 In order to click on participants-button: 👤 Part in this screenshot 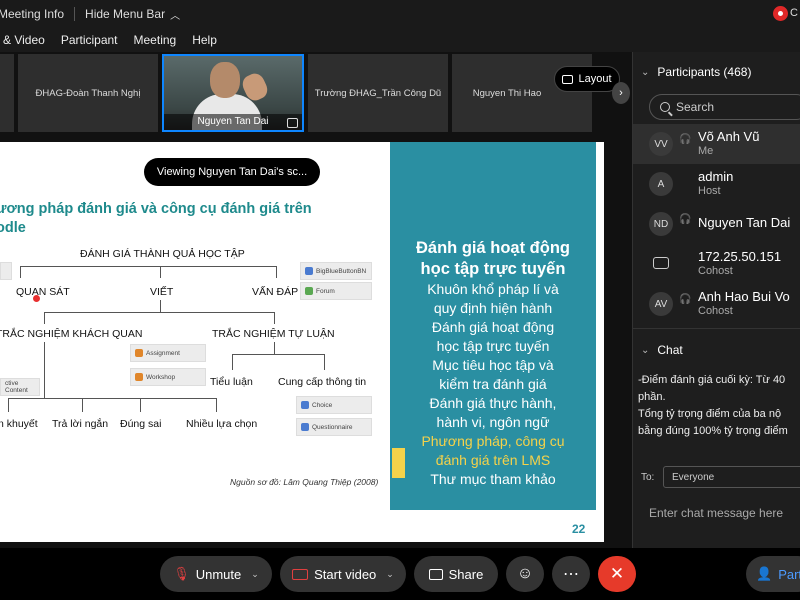, I will do `click(773, 574)`.